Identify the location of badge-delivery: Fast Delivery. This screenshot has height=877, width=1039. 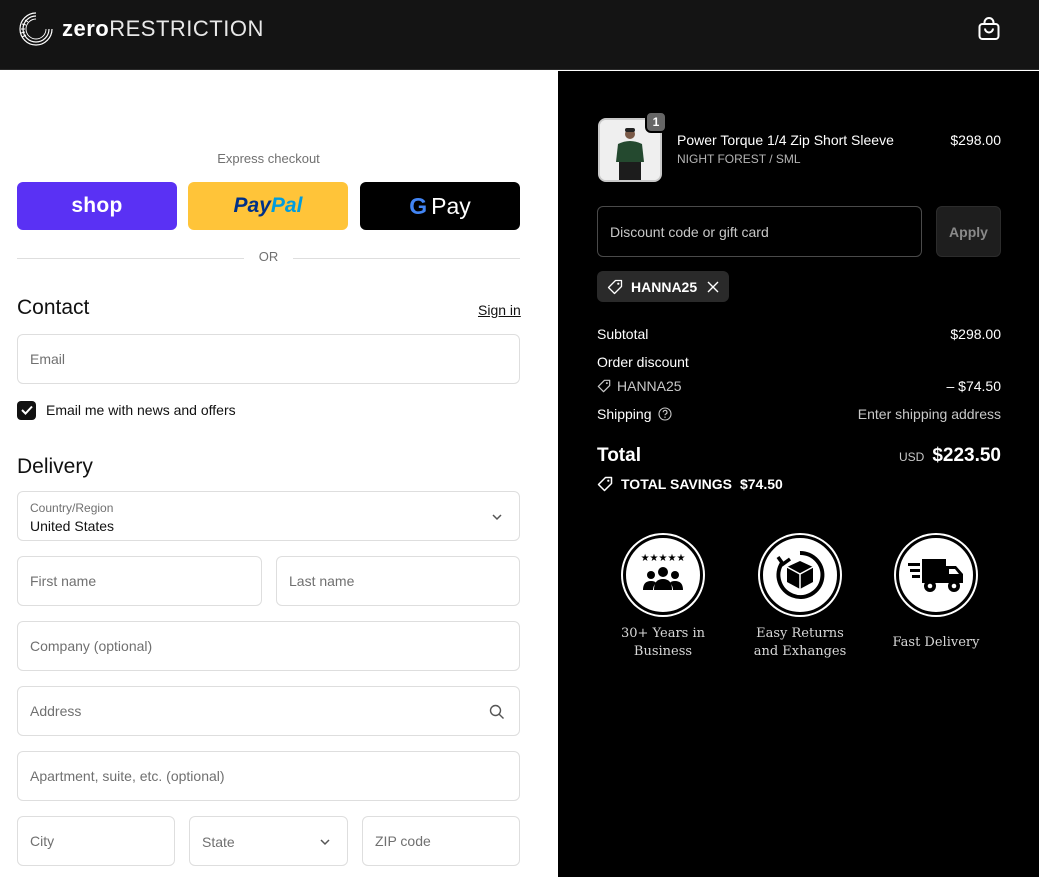
(936, 593).